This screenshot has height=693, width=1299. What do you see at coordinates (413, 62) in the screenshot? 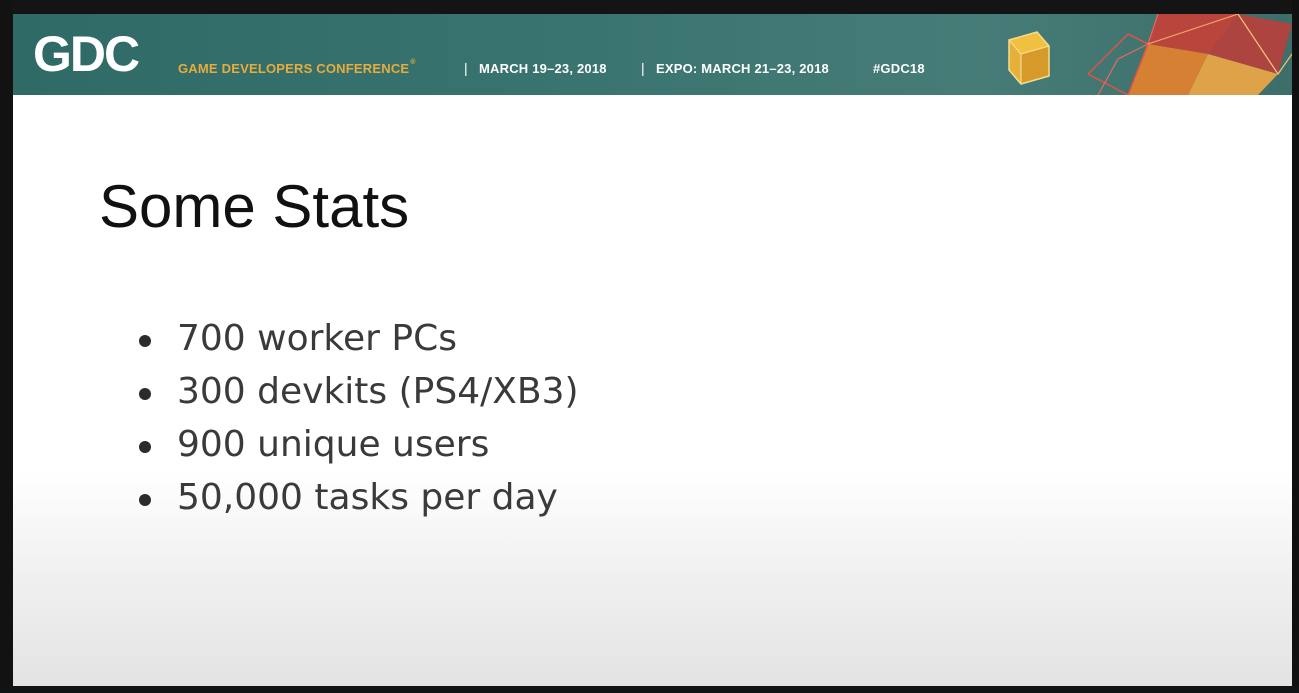
I see `registered-mark: ®` at bounding box center [413, 62].